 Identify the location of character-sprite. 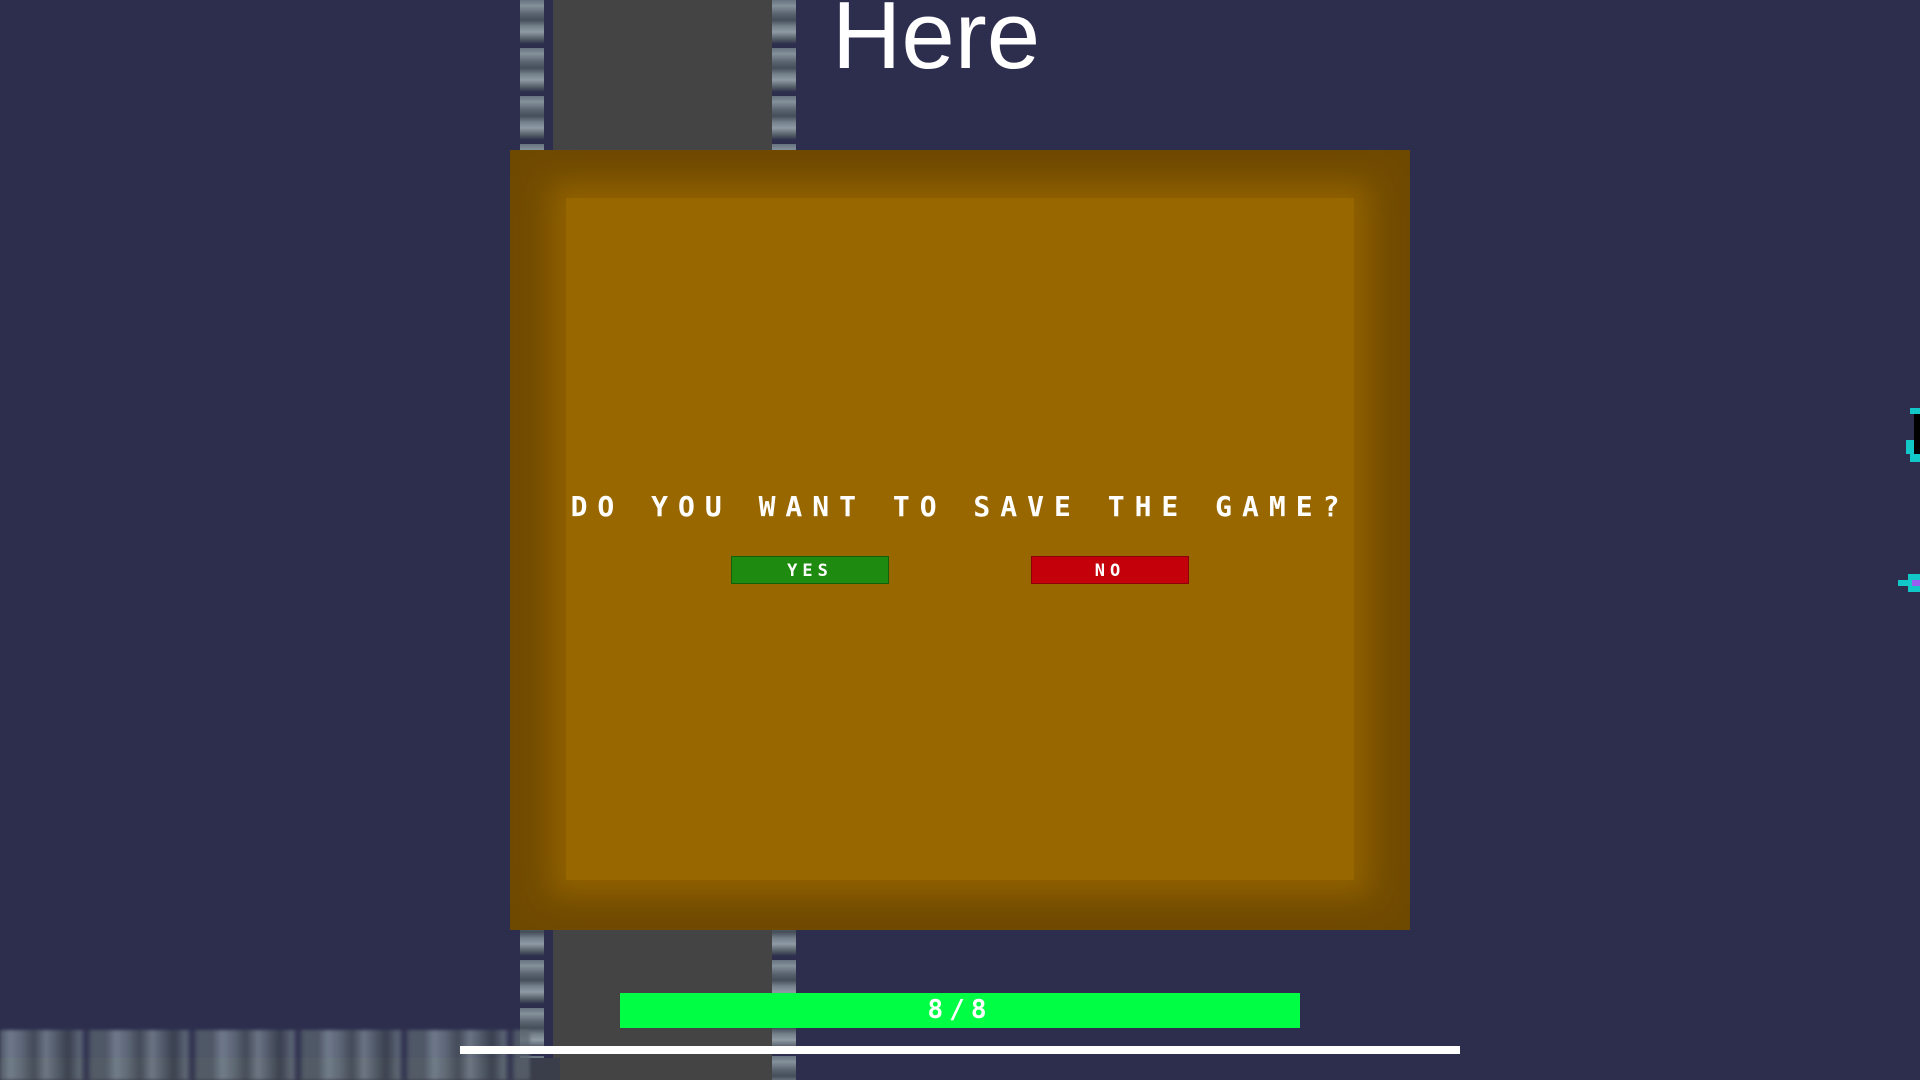
(1909, 500).